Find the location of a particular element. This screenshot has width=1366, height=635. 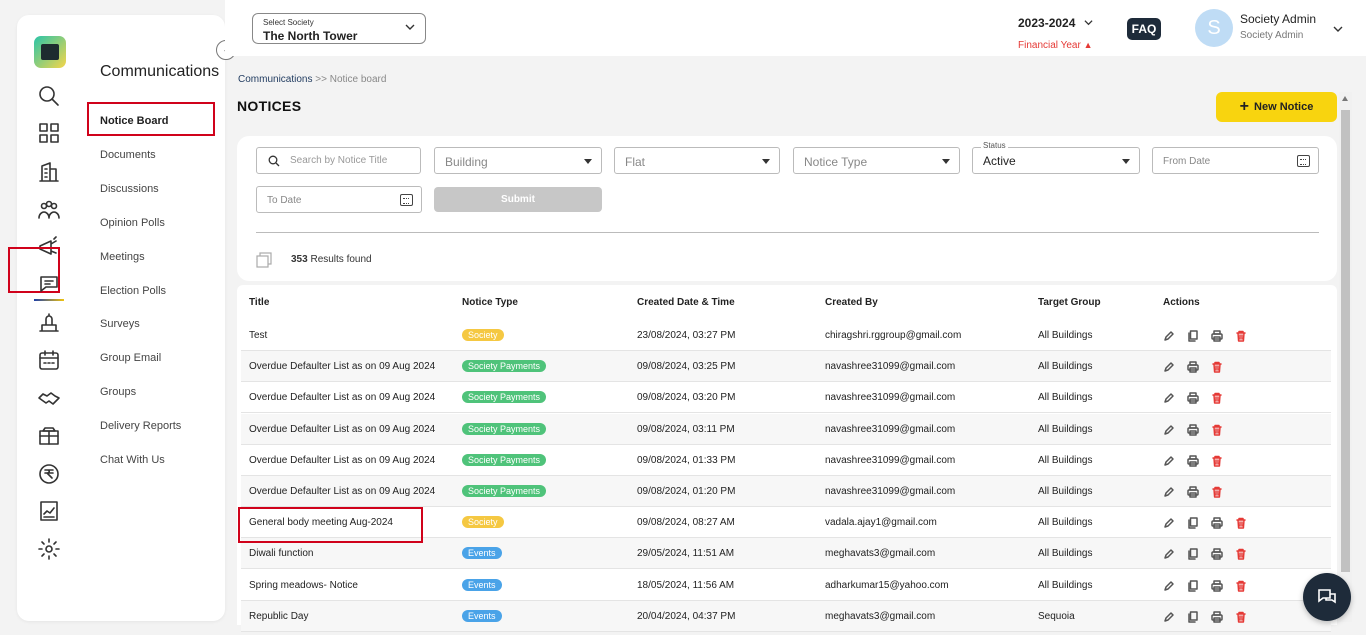

search-input: Search by Notice Title is located at coordinates (338, 160).